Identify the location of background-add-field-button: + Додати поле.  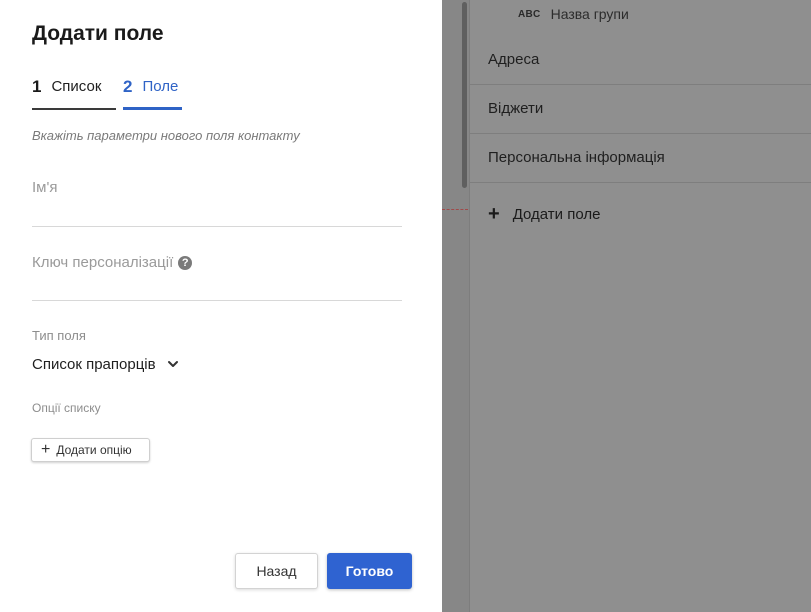
(544, 214).